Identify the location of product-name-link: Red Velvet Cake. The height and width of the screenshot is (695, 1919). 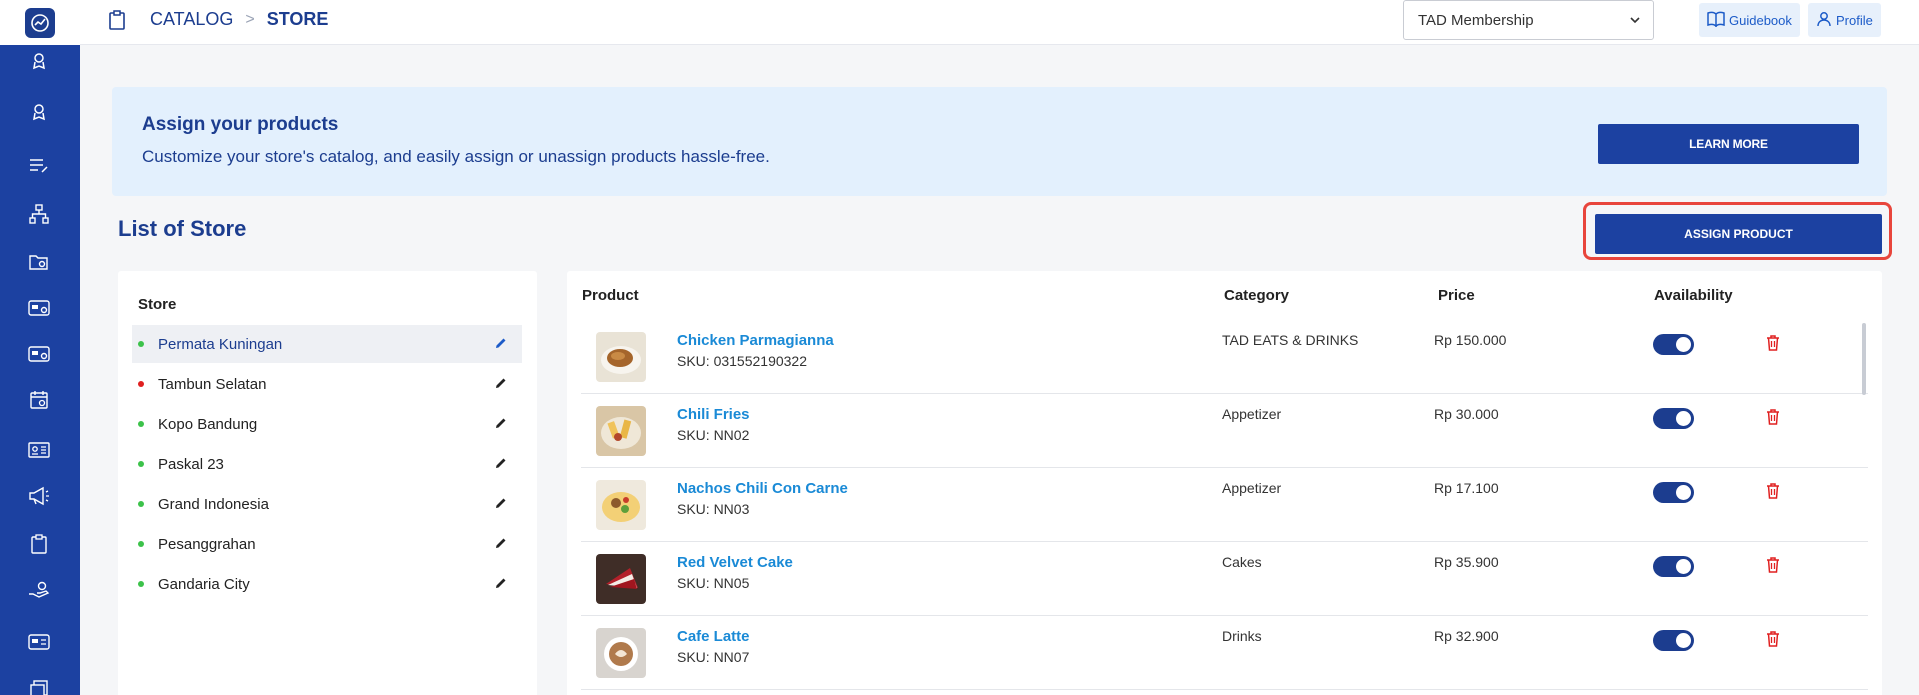
(735, 562).